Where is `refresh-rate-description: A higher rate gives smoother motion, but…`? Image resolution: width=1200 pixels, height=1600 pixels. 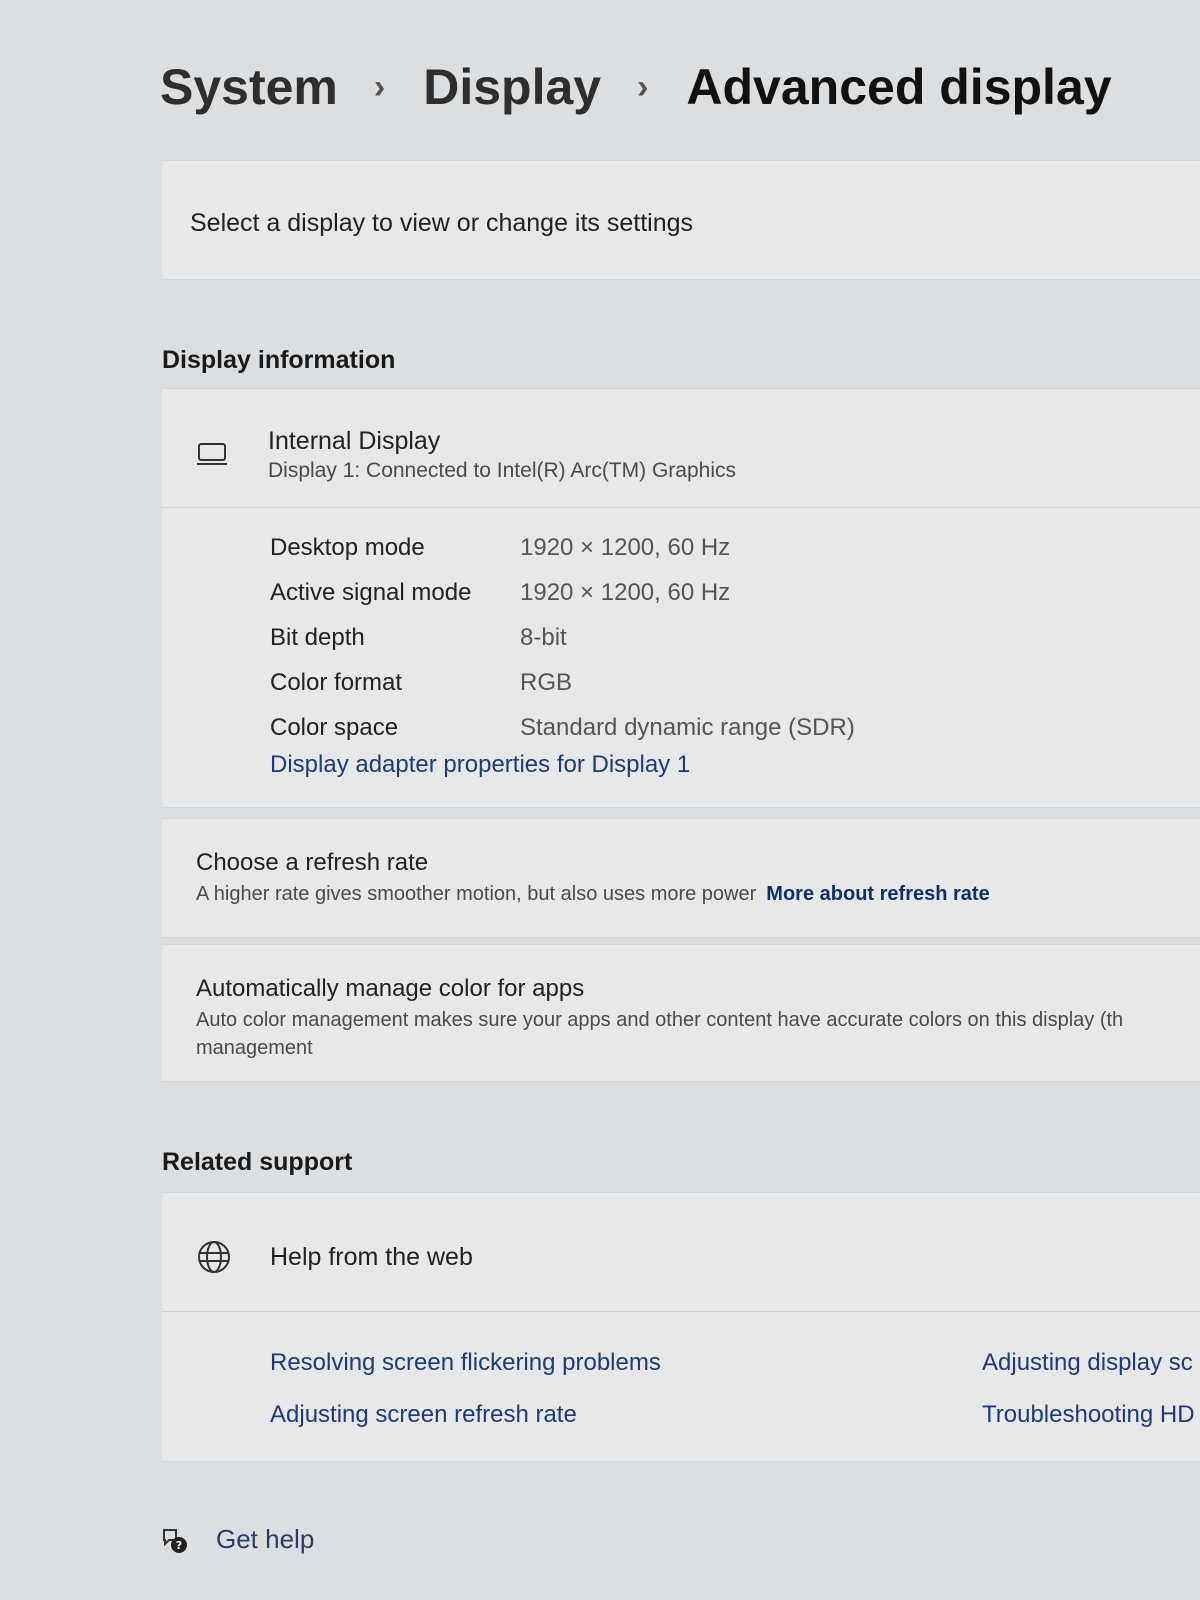
refresh-rate-description: A higher rate gives smoother motion, but… is located at coordinates (593, 894).